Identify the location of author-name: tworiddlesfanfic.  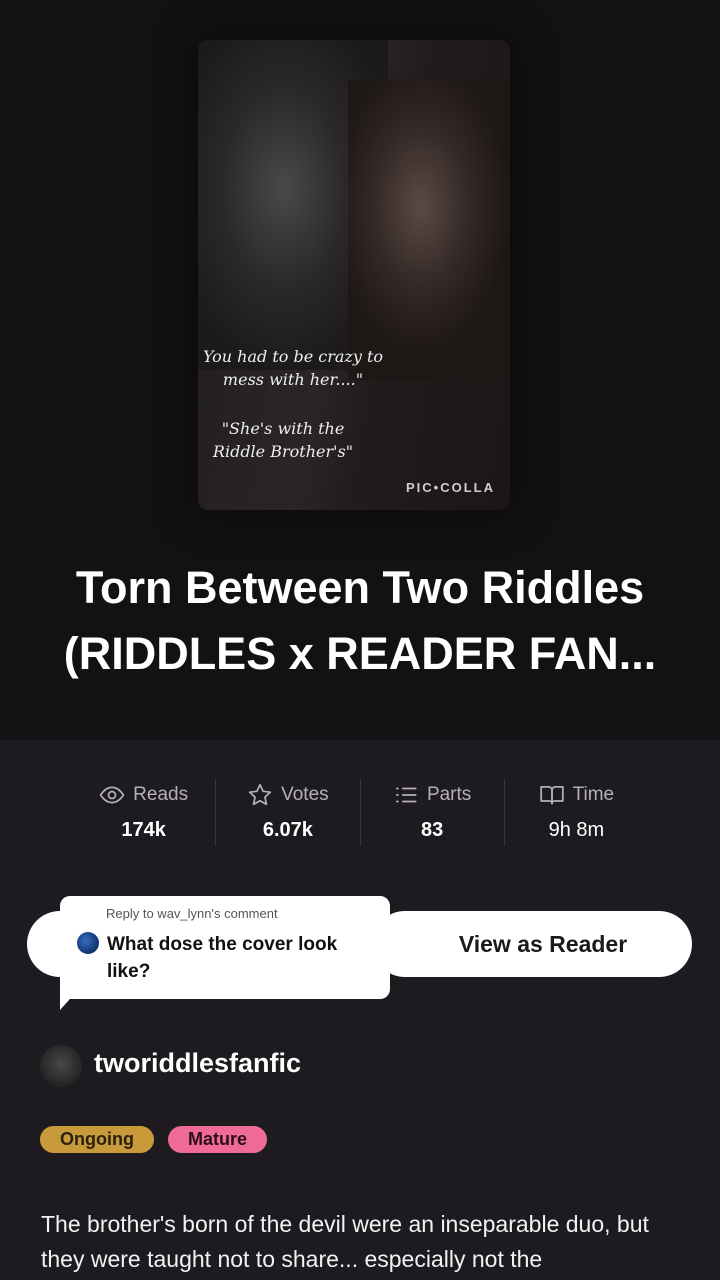
(197, 1063).